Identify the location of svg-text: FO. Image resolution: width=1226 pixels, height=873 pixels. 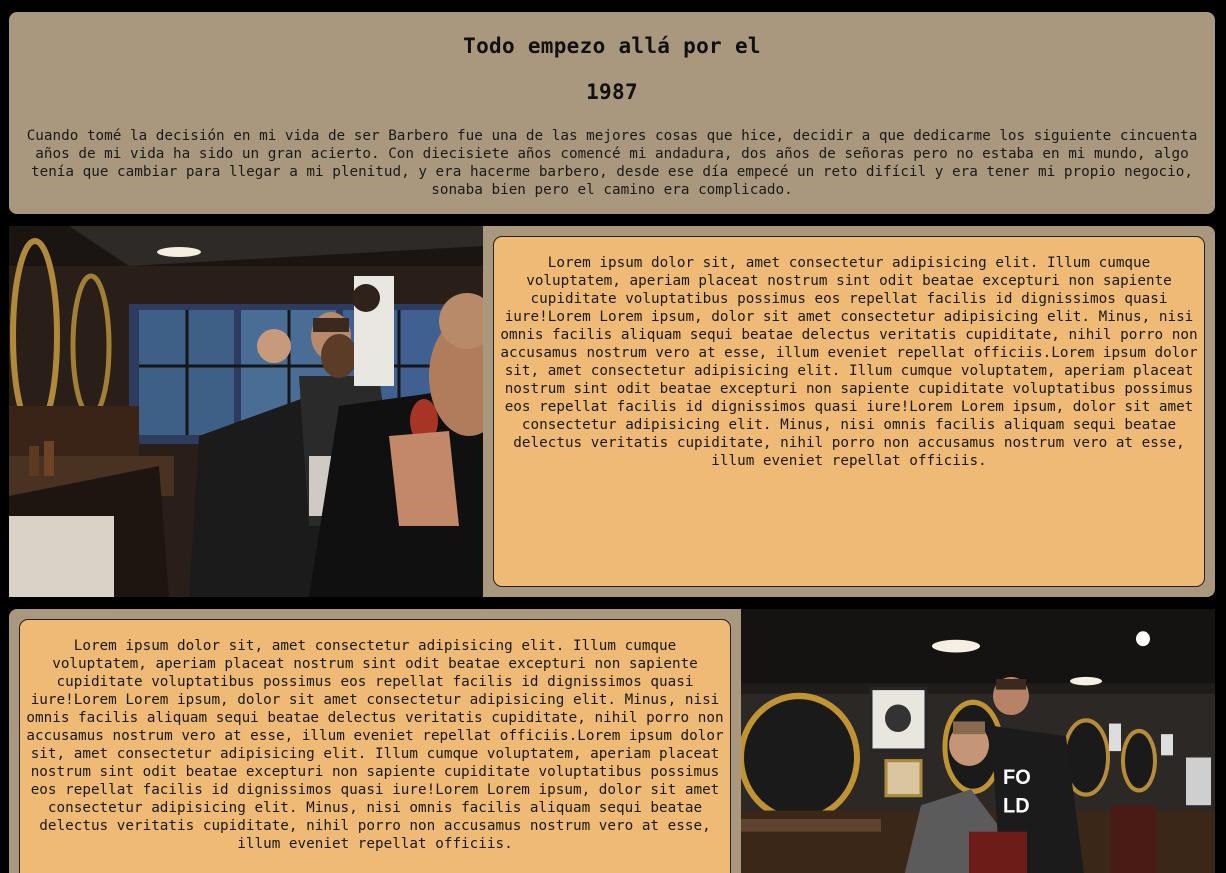
(1017, 777).